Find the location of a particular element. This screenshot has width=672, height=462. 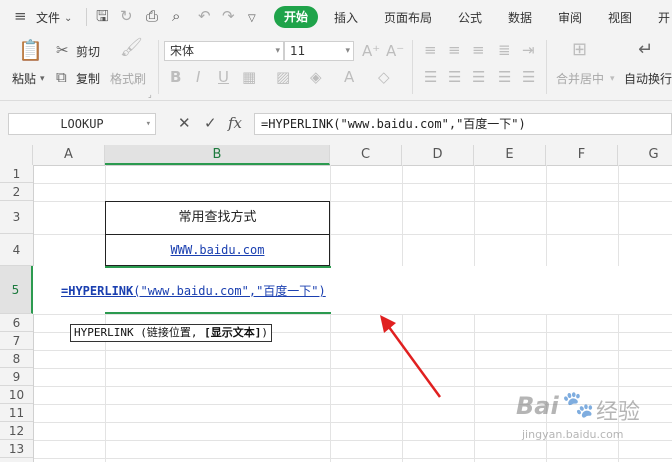

font-size-select: 11 ▾ is located at coordinates (319, 51).